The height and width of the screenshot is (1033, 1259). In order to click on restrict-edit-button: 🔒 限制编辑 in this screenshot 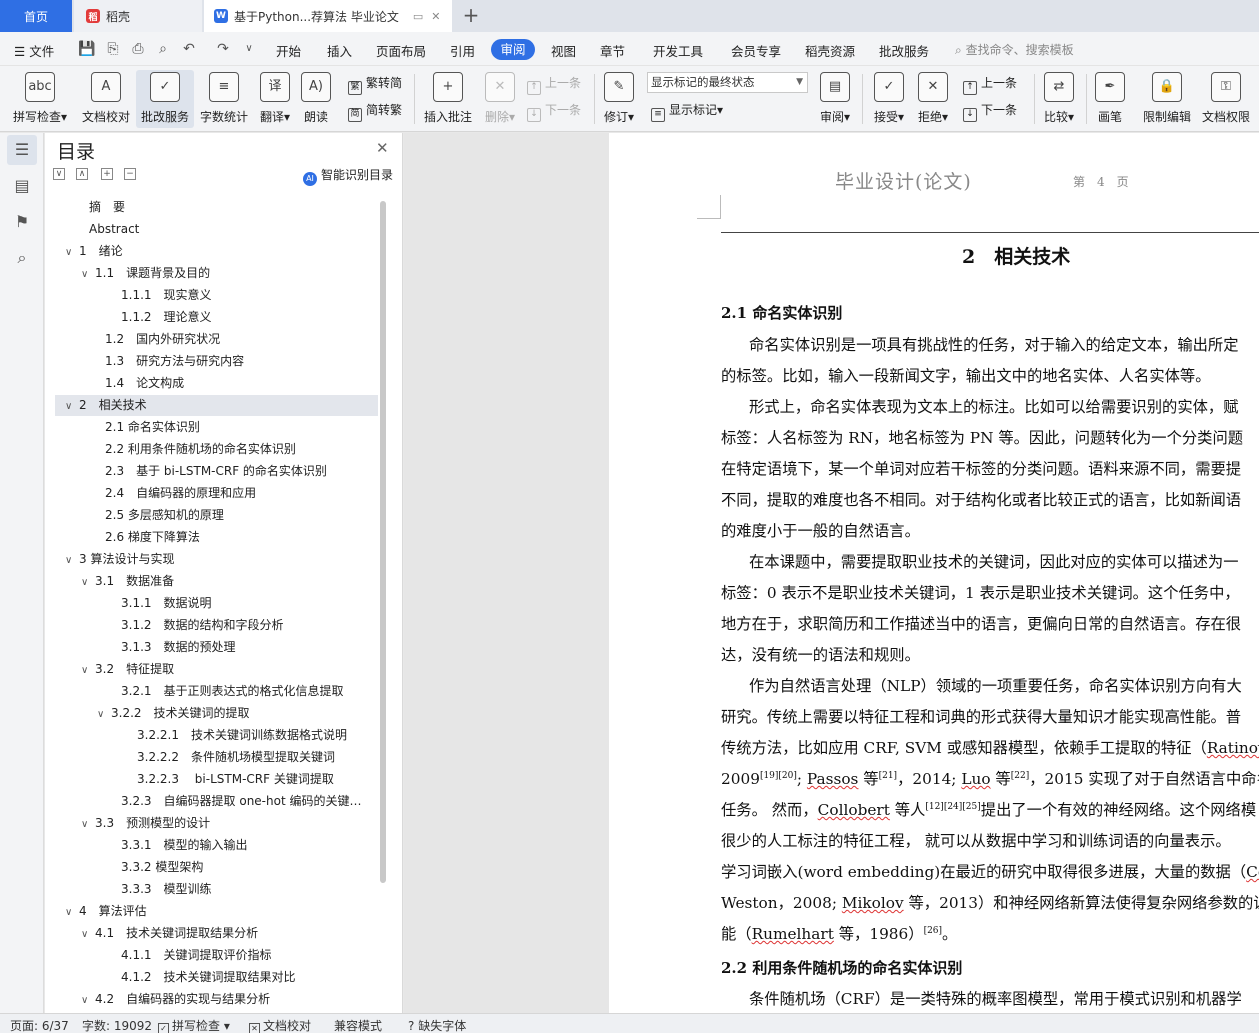, I will do `click(1167, 99)`.